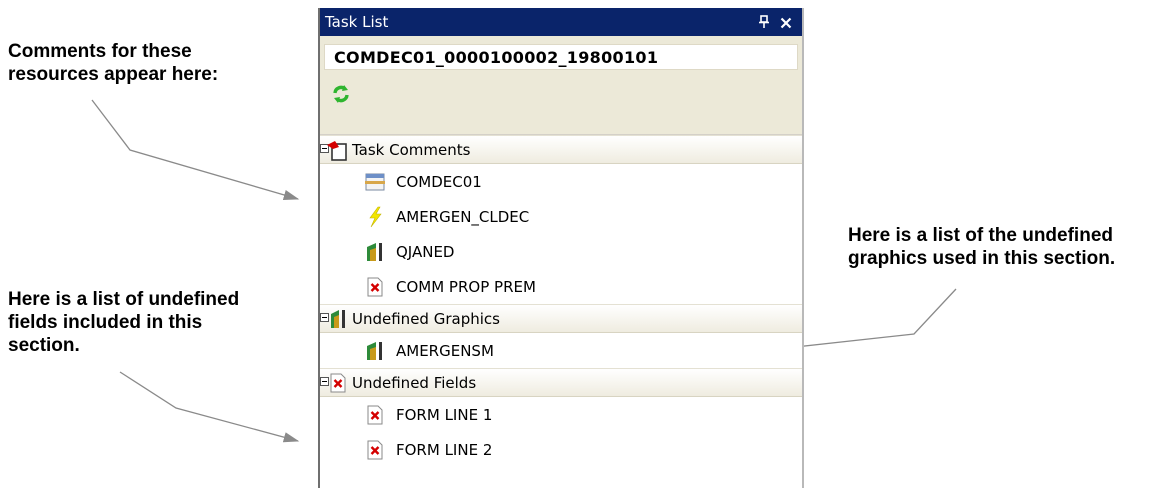 The image size is (1170, 488). I want to click on group-label: Undefined Fields, so click(414, 382).